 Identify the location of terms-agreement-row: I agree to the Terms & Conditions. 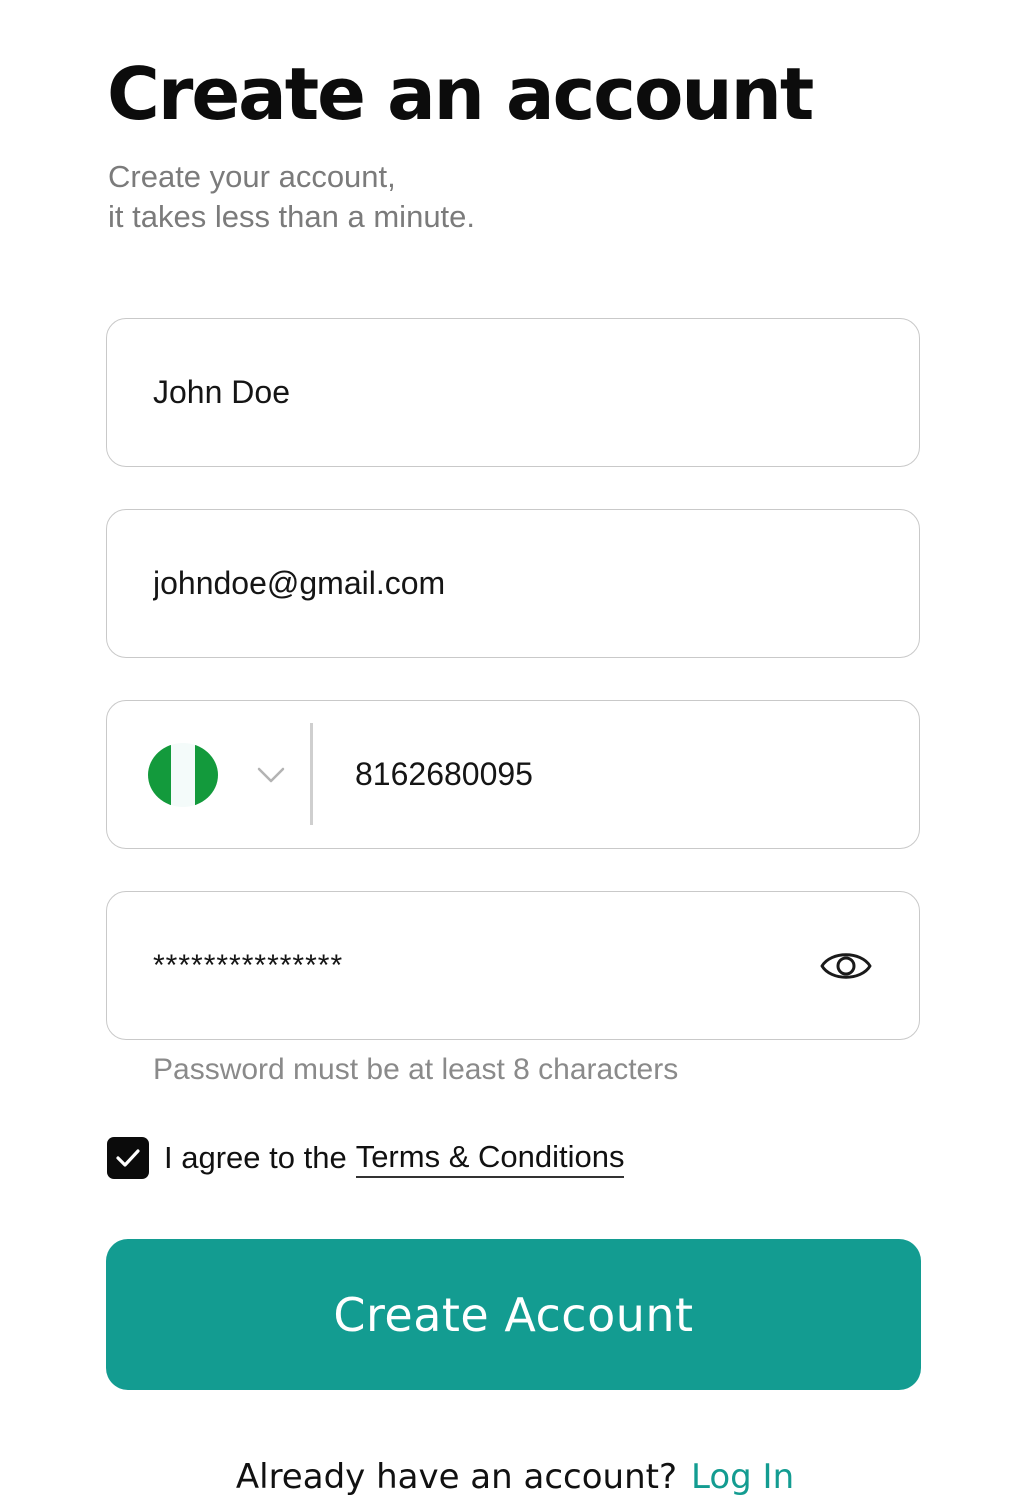
(366, 1158).